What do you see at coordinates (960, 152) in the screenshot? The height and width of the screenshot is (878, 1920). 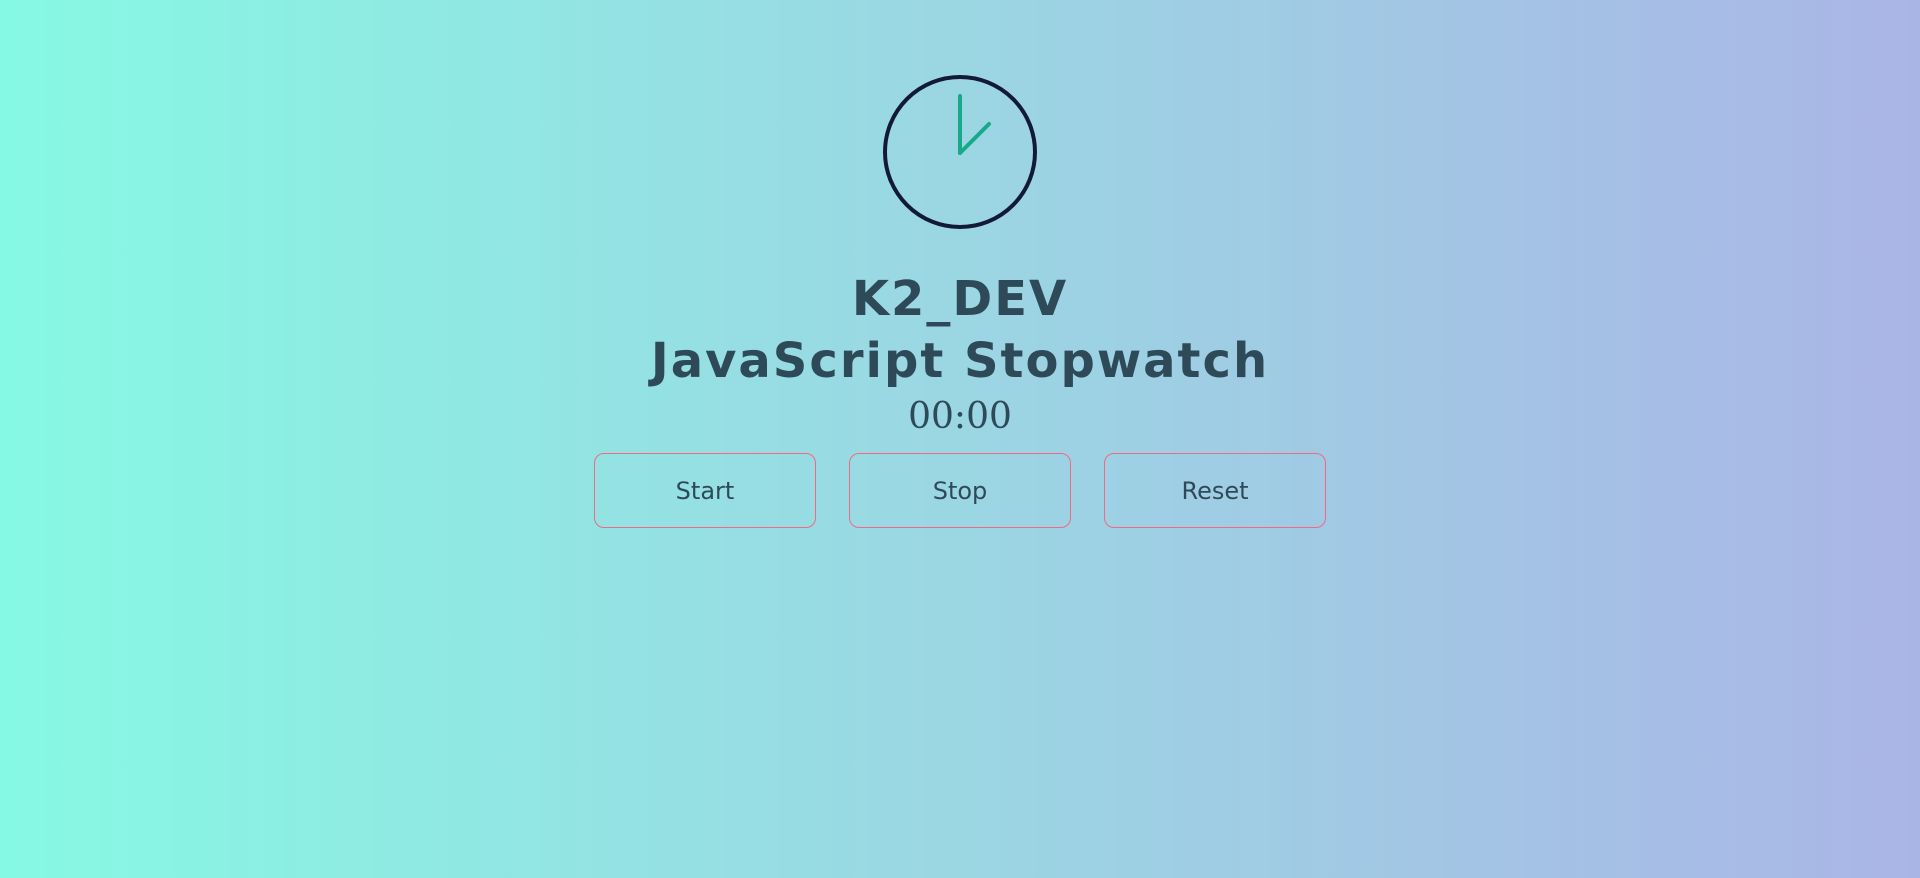 I see `clock-icon` at bounding box center [960, 152].